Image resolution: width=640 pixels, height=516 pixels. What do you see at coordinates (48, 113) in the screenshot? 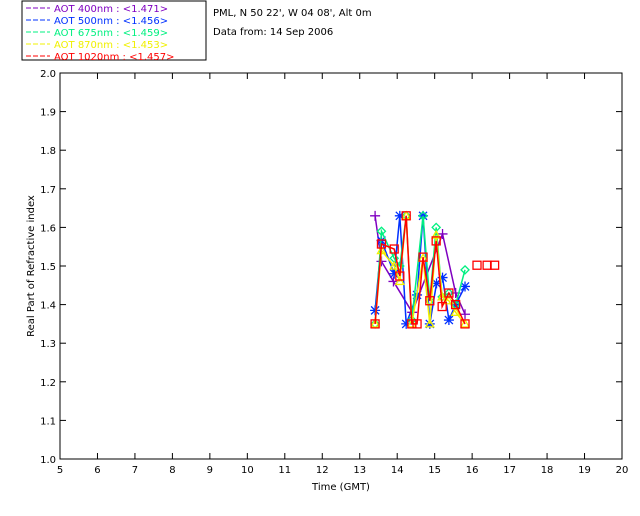
I see `y-tick-label: 1.9` at bounding box center [48, 113].